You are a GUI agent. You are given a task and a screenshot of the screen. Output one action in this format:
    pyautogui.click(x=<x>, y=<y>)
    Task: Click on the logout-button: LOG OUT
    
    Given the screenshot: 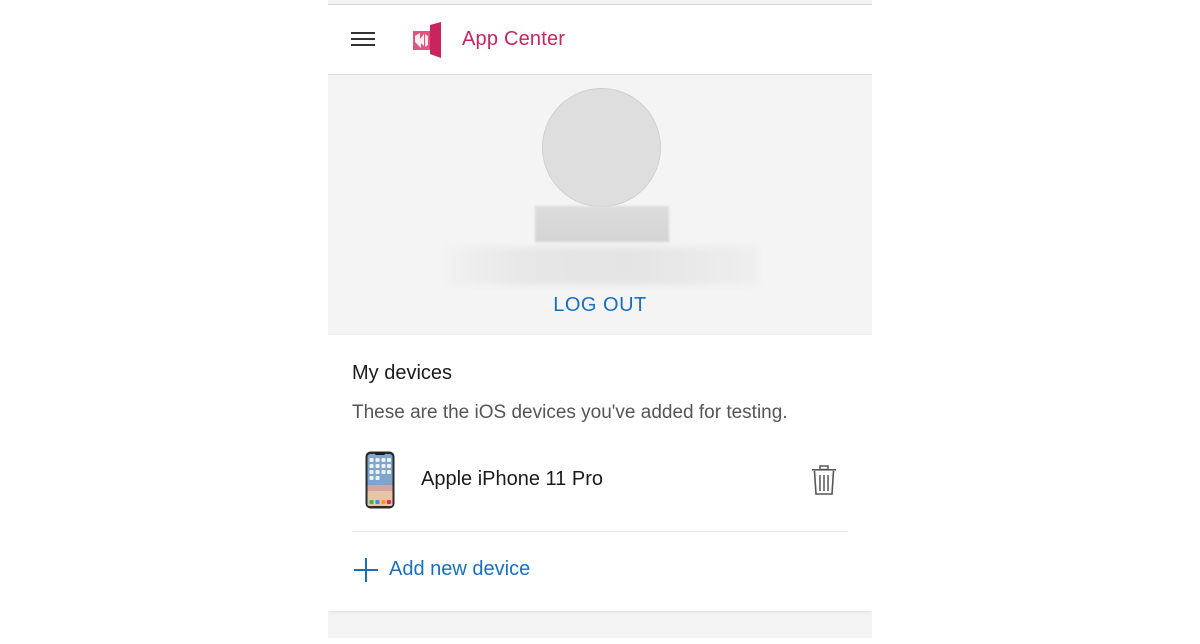 What is the action you would take?
    pyautogui.click(x=600, y=305)
    